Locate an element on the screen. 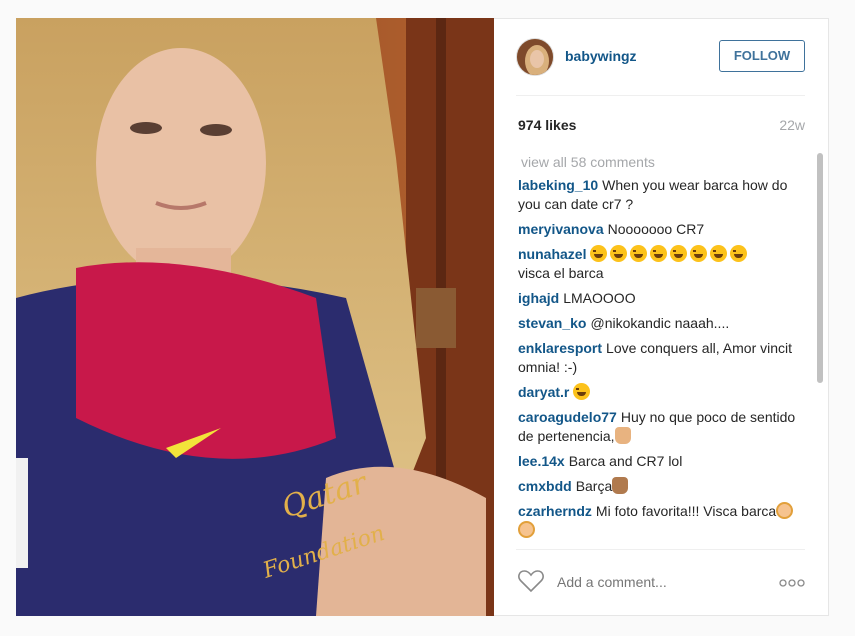  avatar-image is located at coordinates (535, 57).